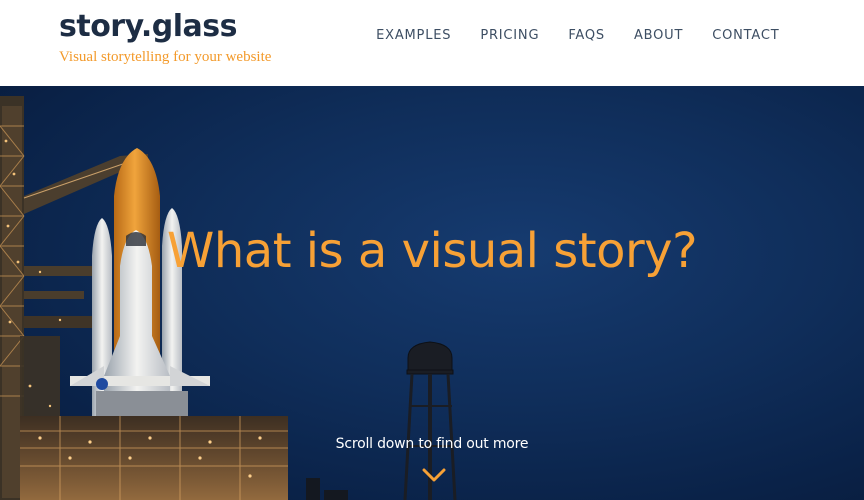 The image size is (864, 500). What do you see at coordinates (587, 36) in the screenshot?
I see `nav-faqs: FAQS` at bounding box center [587, 36].